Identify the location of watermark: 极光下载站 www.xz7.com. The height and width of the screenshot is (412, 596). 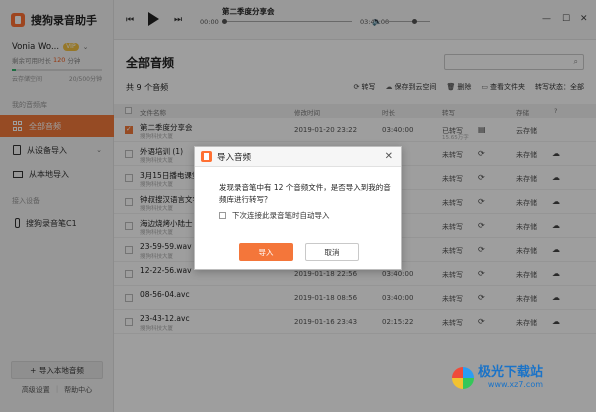
(497, 378).